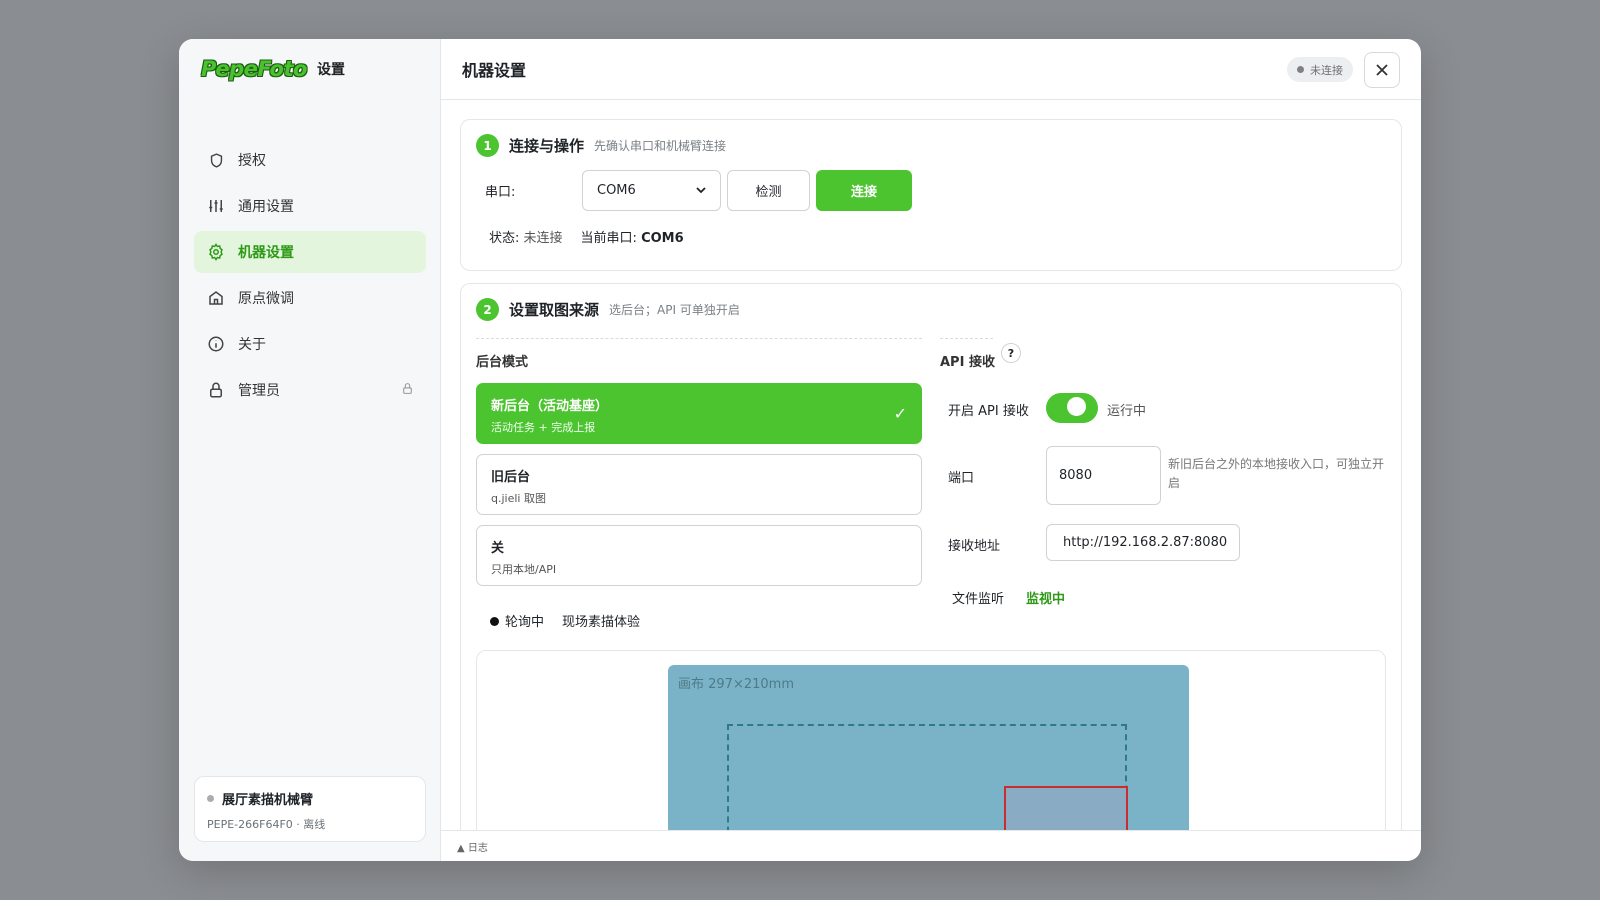 This screenshot has height=900, width=1600. I want to click on topbar: 机器设置 未连接, so click(931, 69).